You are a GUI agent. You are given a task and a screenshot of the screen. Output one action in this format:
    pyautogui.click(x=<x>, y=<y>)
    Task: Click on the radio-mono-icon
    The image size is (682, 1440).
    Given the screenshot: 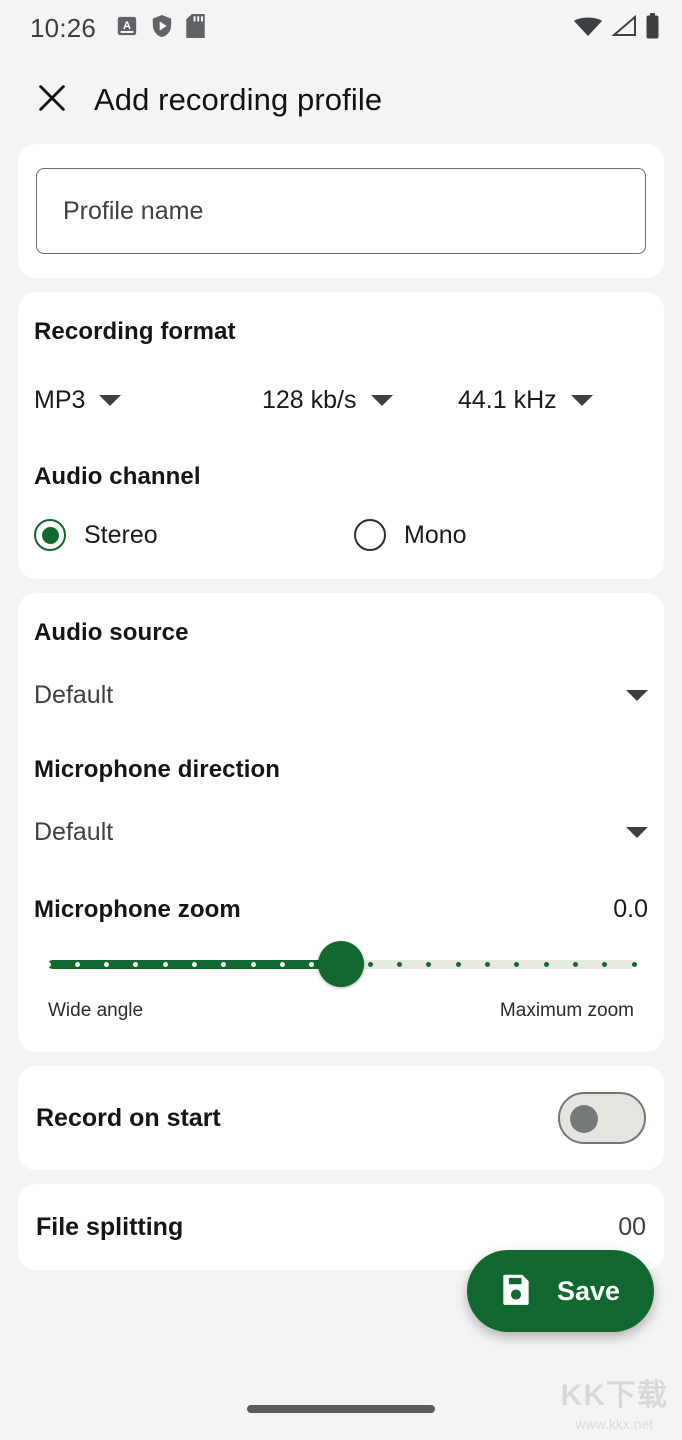 What is the action you would take?
    pyautogui.click(x=370, y=535)
    